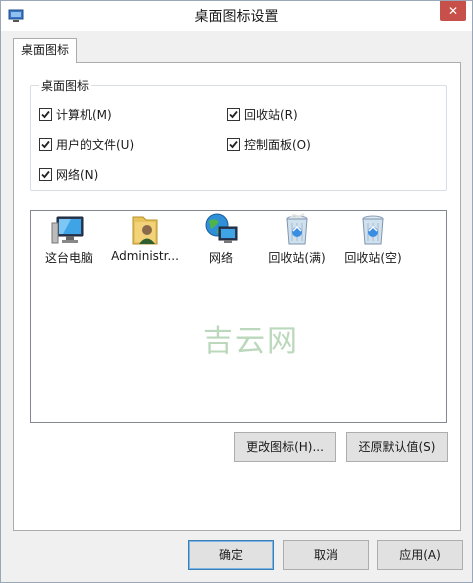  I want to click on checkbox-label: 控制面板(O), so click(277, 144).